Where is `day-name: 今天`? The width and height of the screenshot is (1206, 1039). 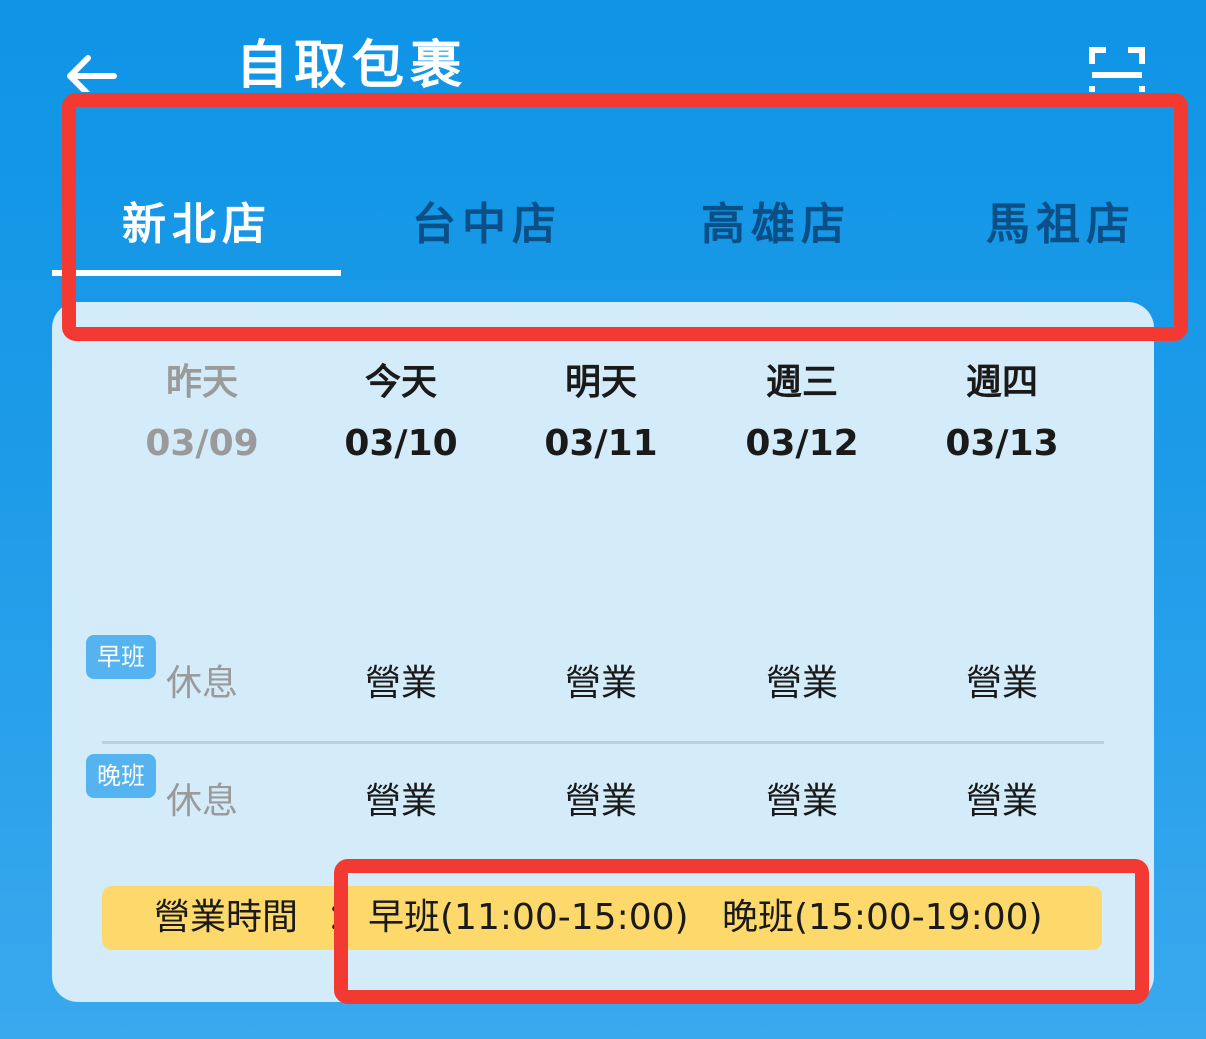 day-name: 今天 is located at coordinates (400, 382).